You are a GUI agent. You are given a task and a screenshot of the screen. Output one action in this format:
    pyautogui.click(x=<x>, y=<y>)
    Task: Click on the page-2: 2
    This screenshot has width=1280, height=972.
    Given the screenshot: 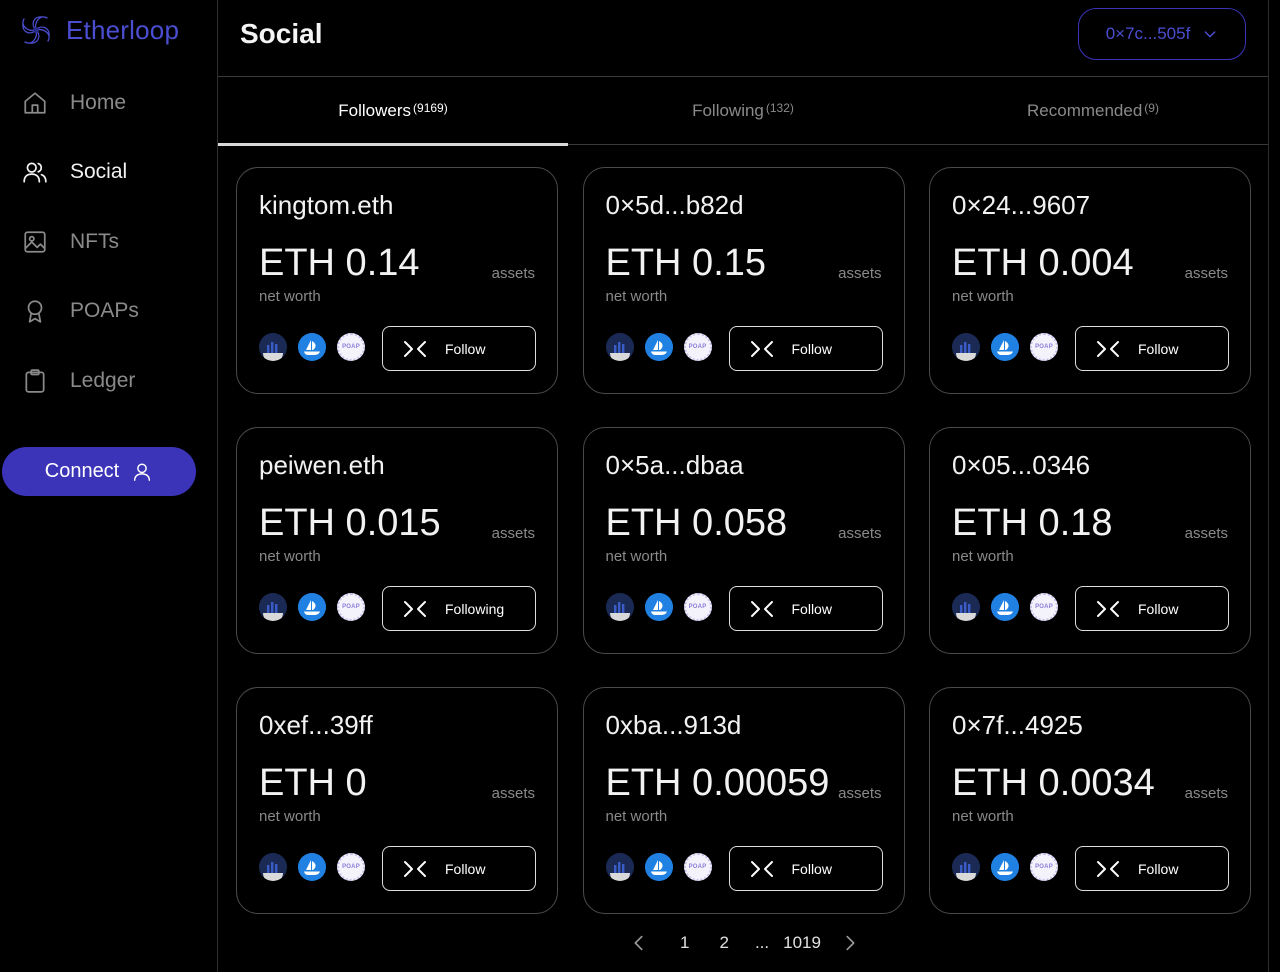 What is the action you would take?
    pyautogui.click(x=723, y=943)
    